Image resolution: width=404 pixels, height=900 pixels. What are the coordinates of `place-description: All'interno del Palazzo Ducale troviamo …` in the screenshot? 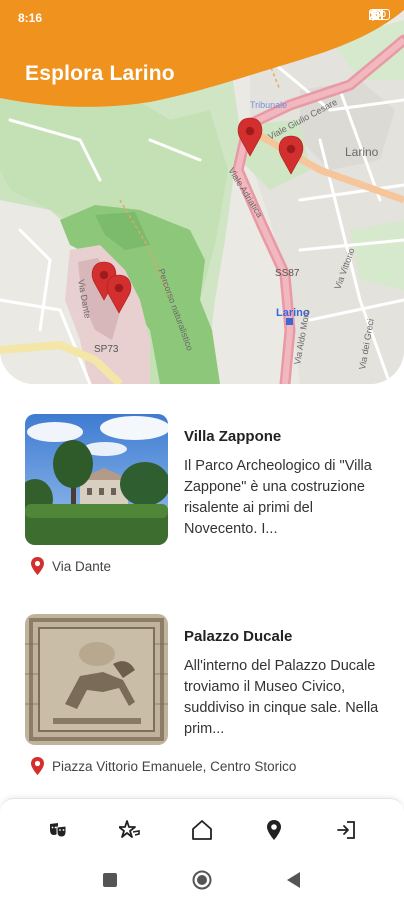 It's located at (281, 697).